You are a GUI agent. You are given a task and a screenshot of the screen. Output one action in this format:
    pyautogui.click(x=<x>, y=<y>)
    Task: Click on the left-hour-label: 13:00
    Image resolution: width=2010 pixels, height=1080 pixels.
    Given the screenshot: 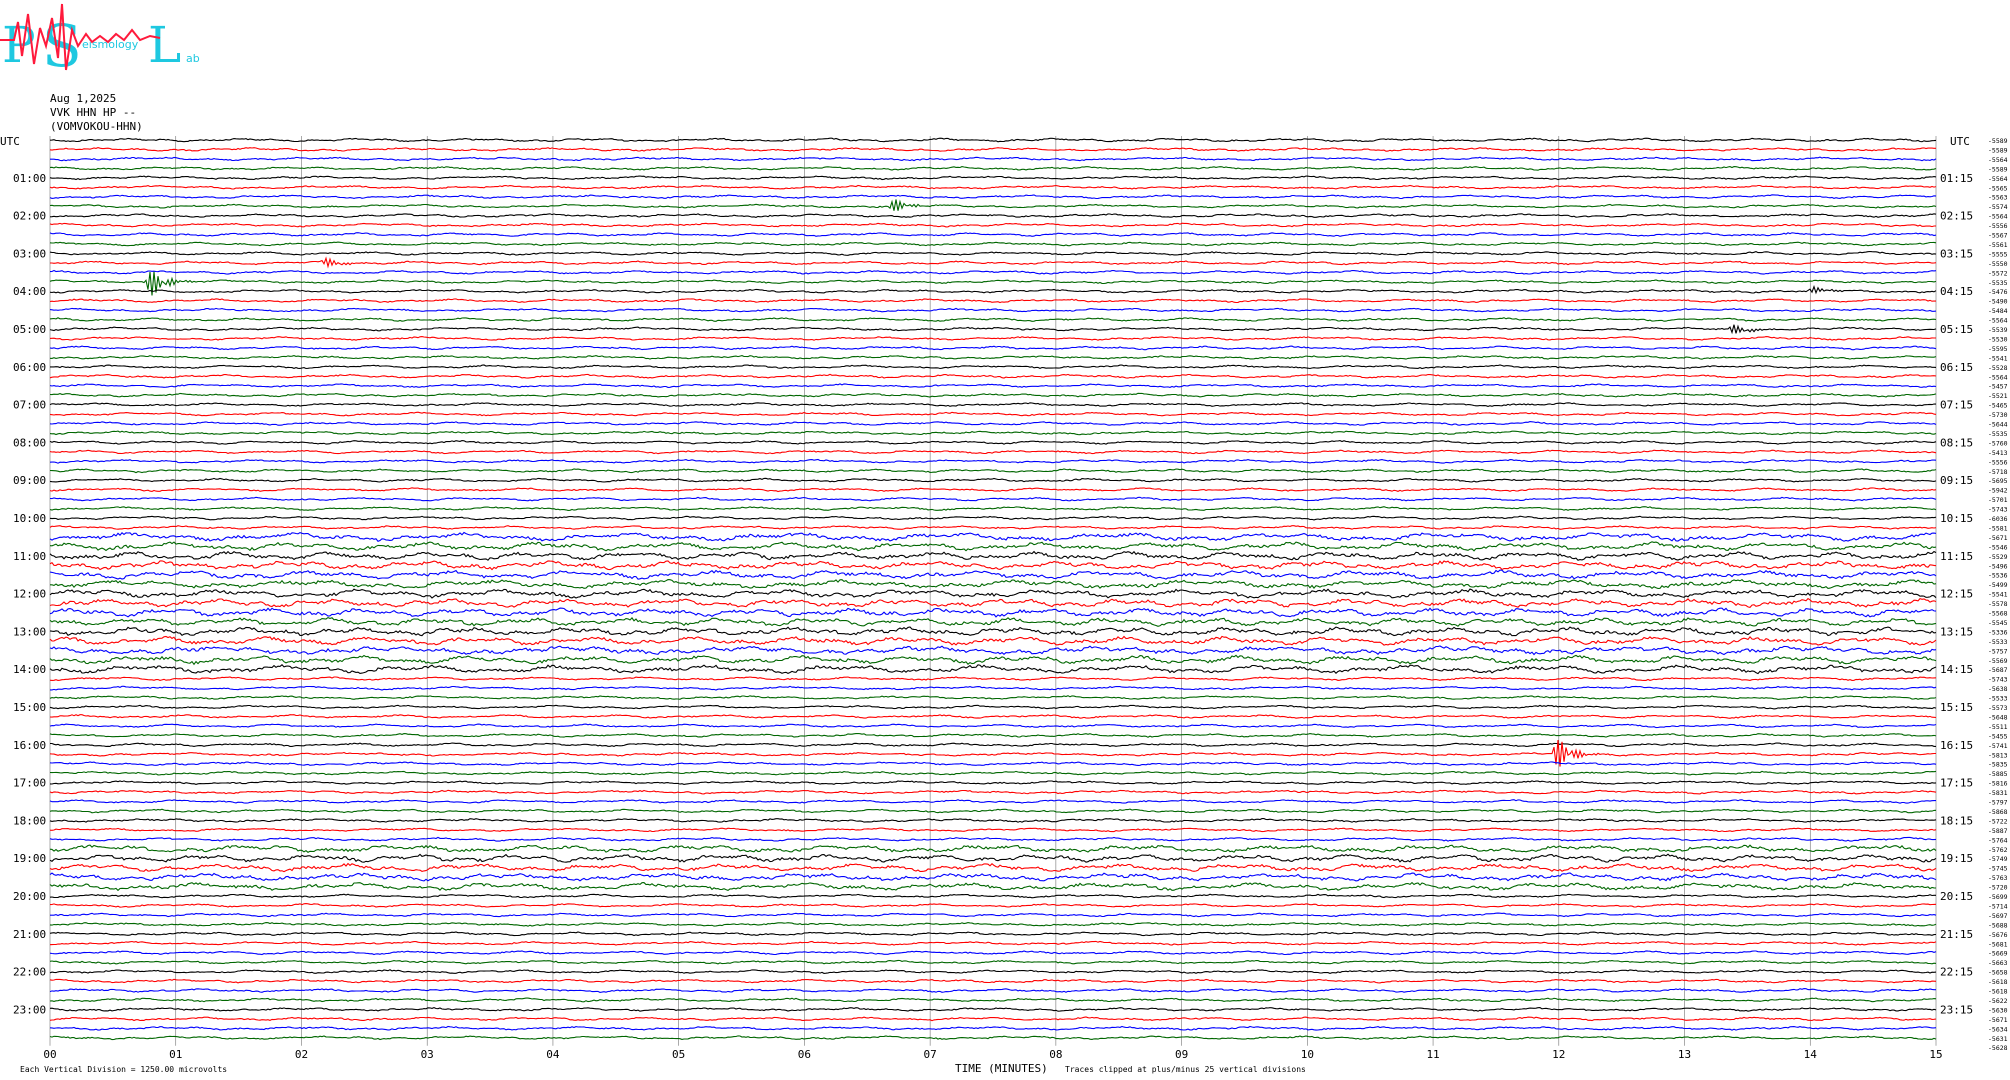 What is the action you would take?
    pyautogui.click(x=29, y=631)
    